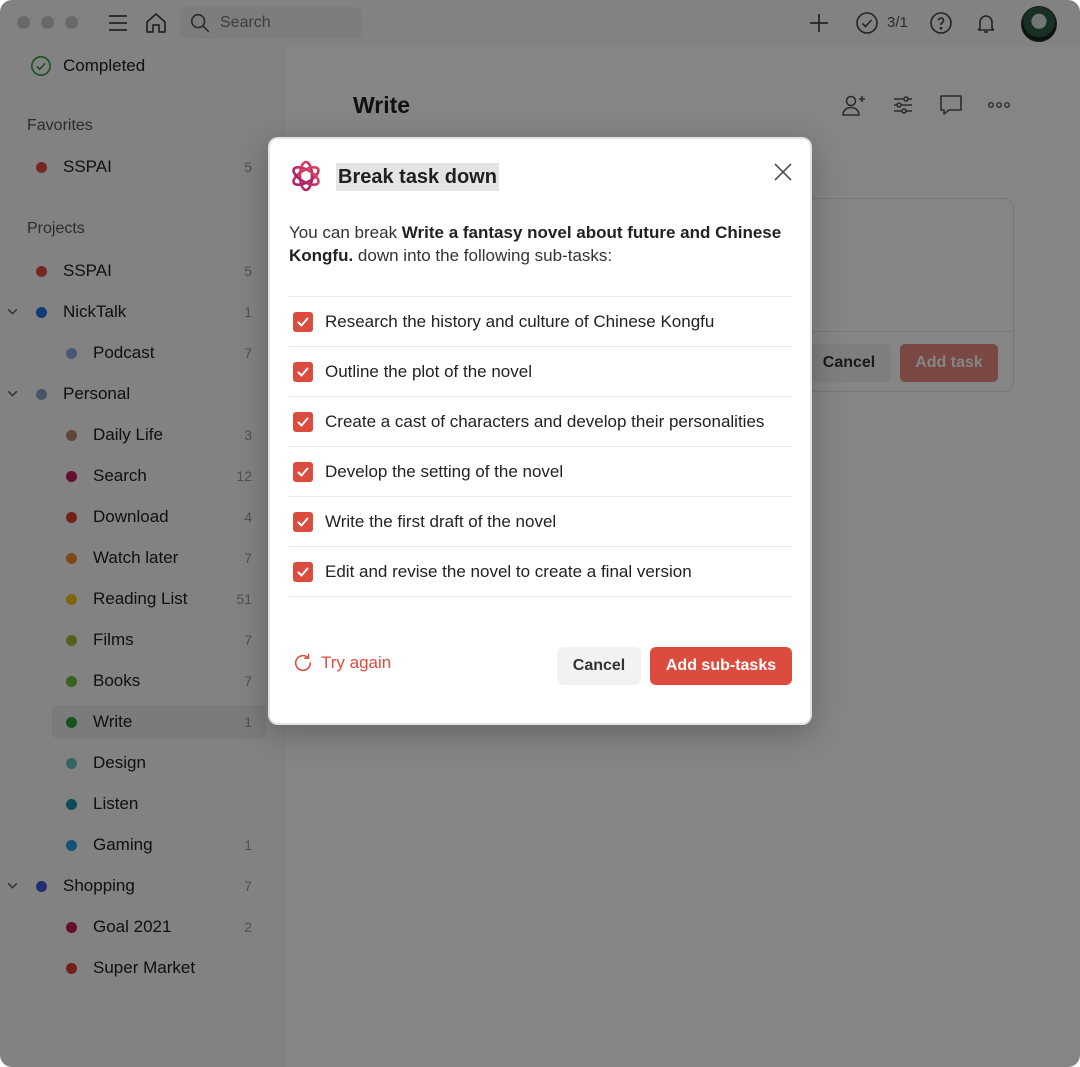  Describe the element at coordinates (540, 372) in the screenshot. I see `subtask-item: Outline the plot of the novel` at that location.